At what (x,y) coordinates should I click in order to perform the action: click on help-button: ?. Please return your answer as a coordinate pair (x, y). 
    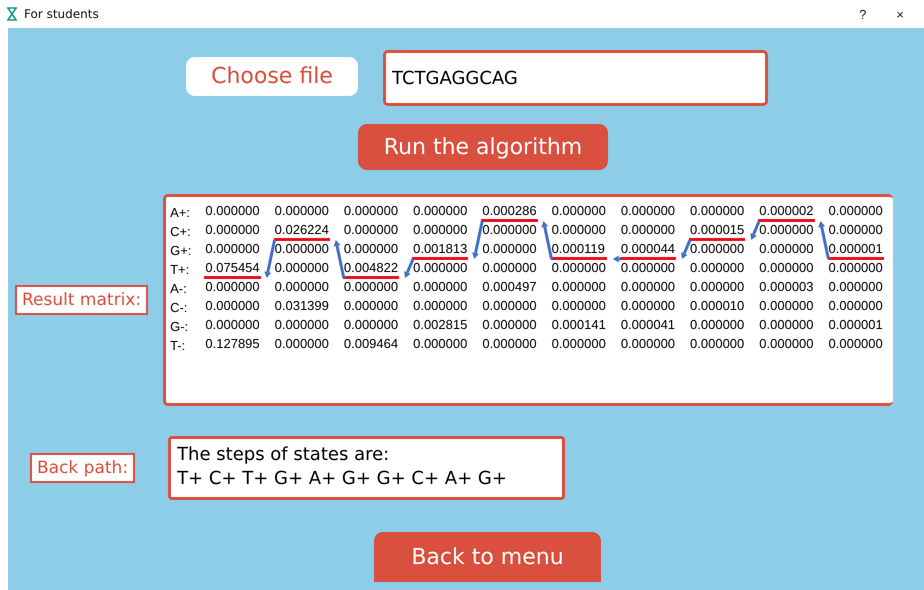
    Looking at the image, I should click on (862, 14).